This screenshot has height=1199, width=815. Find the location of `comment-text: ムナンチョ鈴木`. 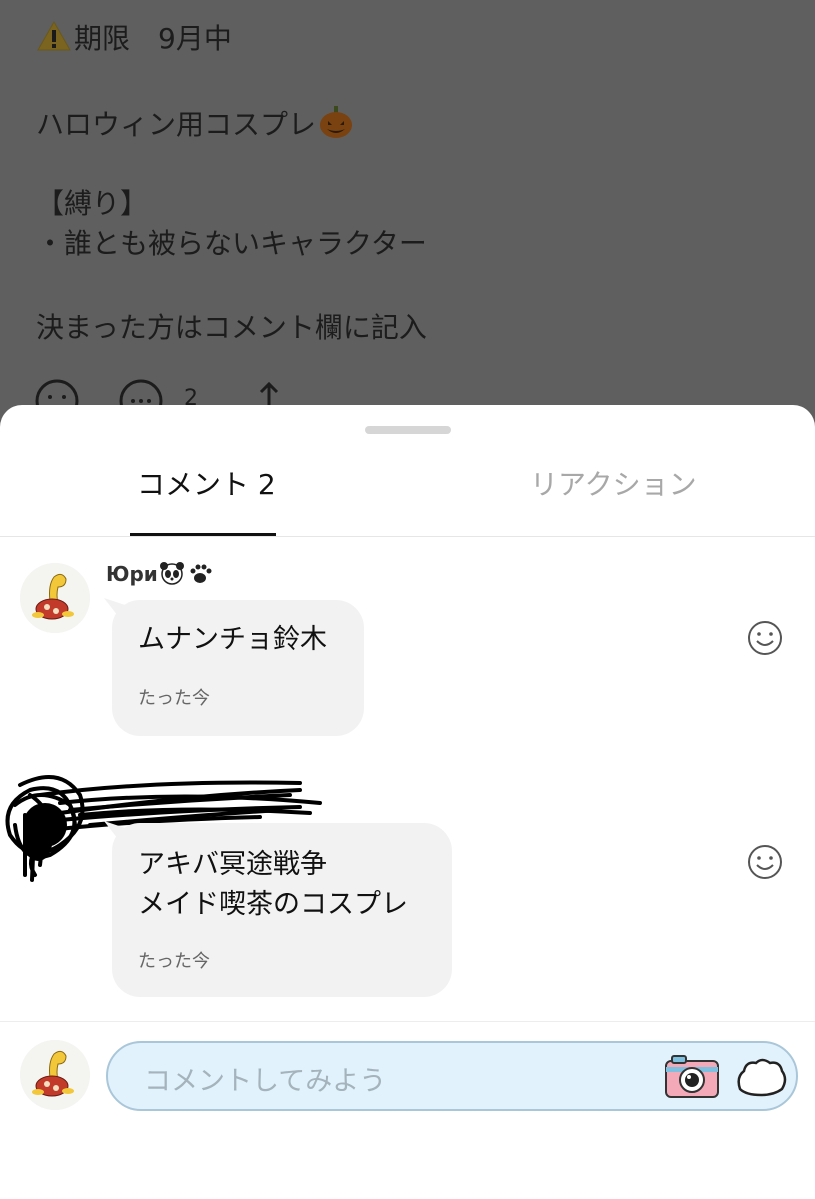

comment-text: ムナンチョ鈴木 is located at coordinates (232, 639).